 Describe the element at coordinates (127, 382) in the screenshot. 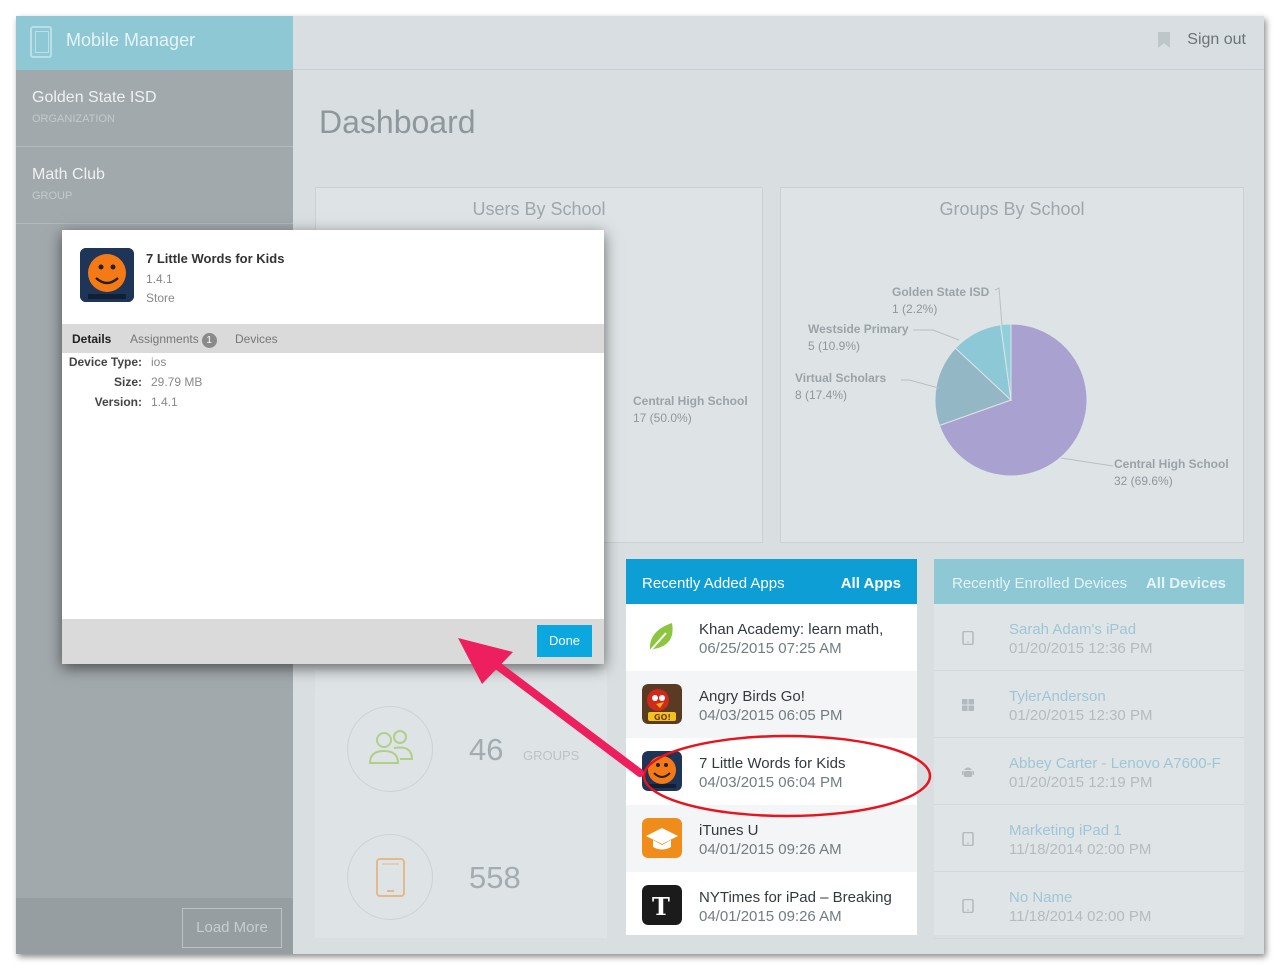

I see `detail-label: Size:` at that location.